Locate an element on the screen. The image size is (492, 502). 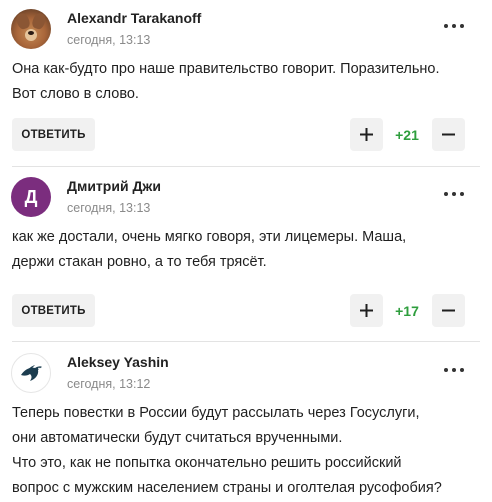
bird-logo-icon is located at coordinates (31, 373).